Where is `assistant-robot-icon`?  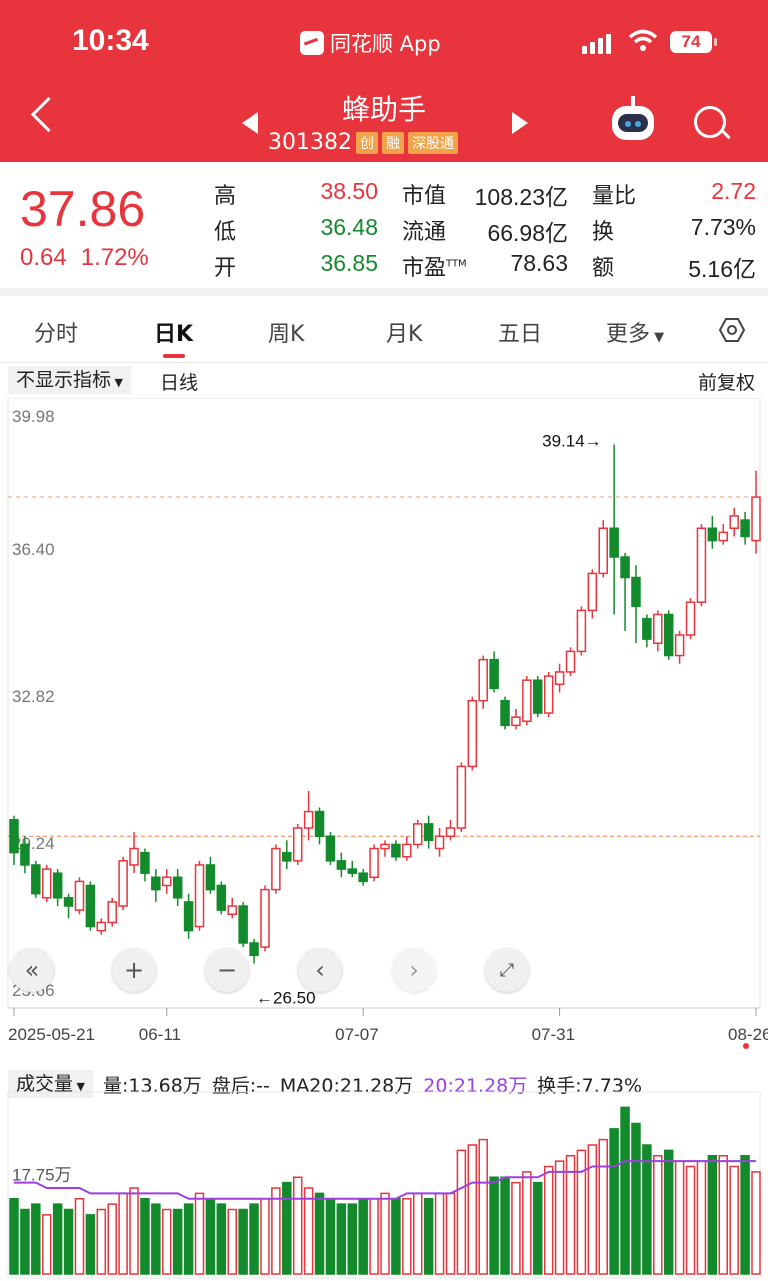
assistant-robot-icon is located at coordinates (633, 118).